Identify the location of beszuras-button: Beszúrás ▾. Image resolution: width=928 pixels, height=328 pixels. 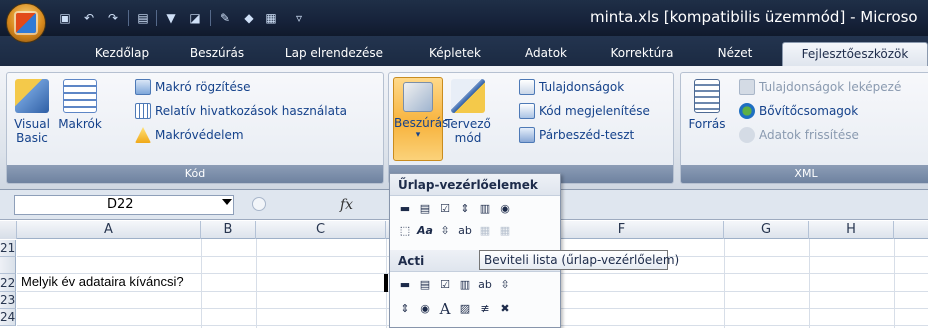
(420, 119).